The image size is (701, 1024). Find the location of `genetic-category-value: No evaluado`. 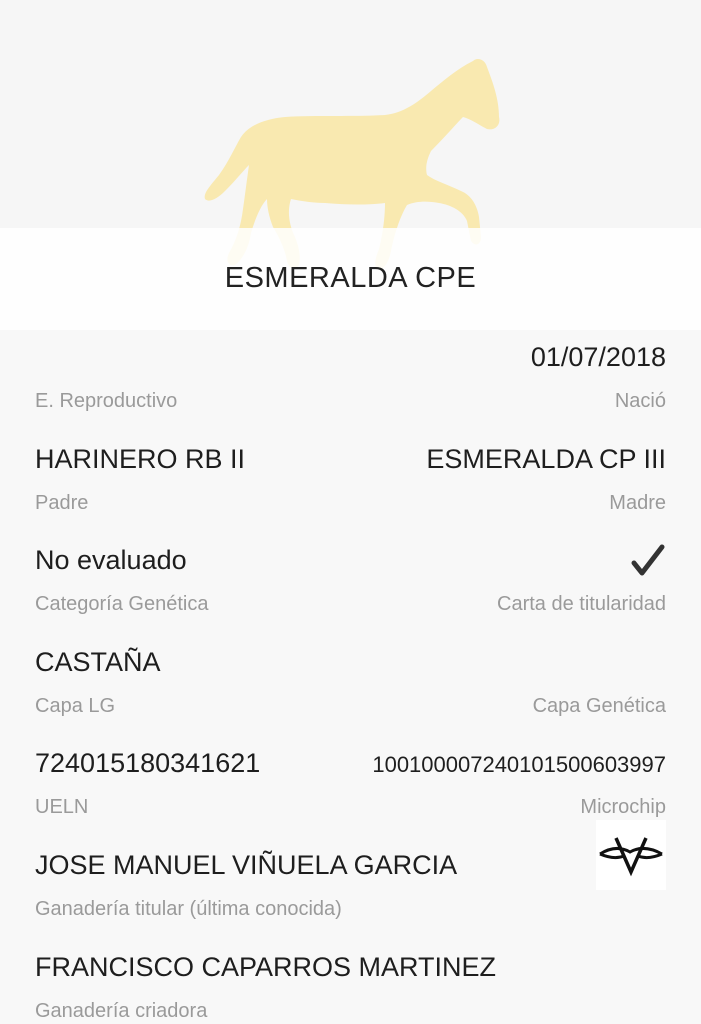

genetic-category-value: No evaluado is located at coordinates (111, 560).